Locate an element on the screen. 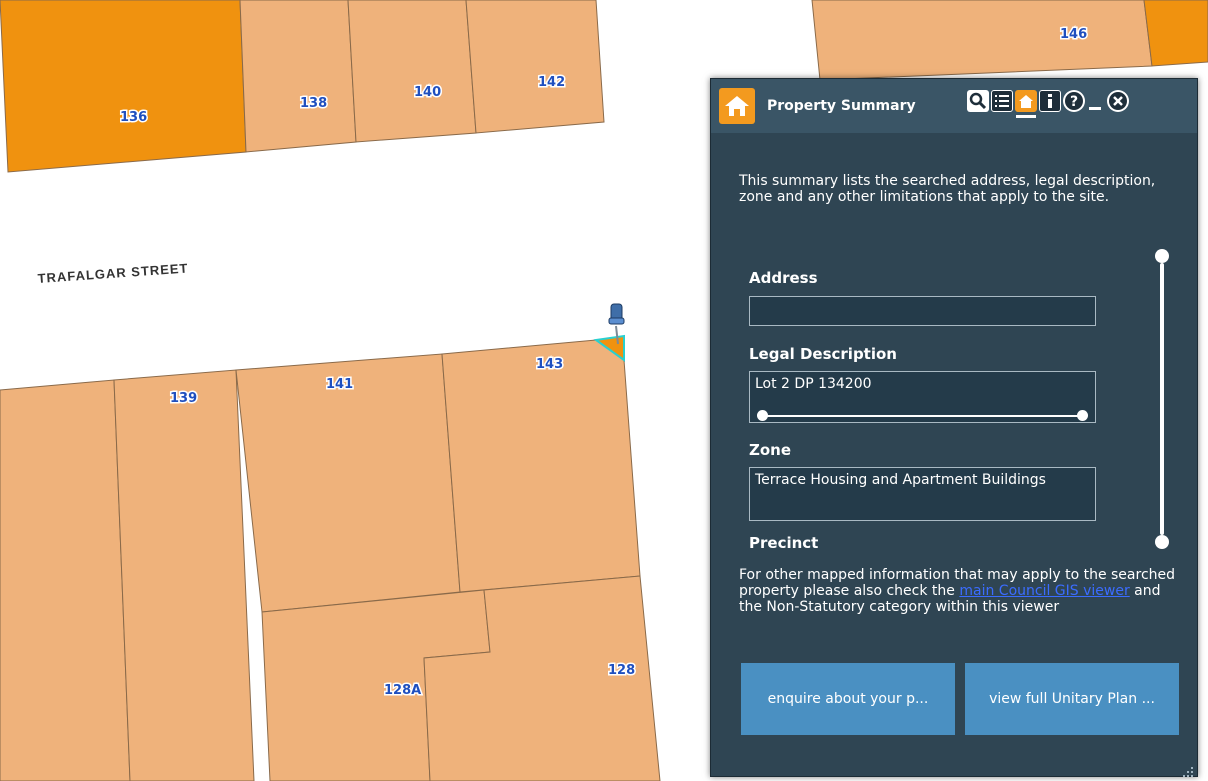 This screenshot has height=781, width=1208. legal-description-label: Legal Description is located at coordinates (823, 354).